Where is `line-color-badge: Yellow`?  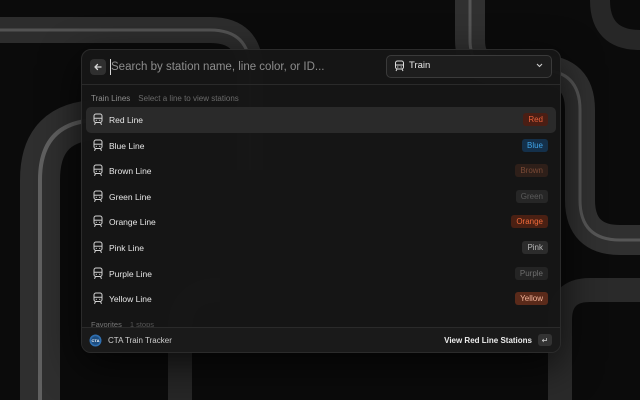
line-color-badge: Yellow is located at coordinates (531, 299).